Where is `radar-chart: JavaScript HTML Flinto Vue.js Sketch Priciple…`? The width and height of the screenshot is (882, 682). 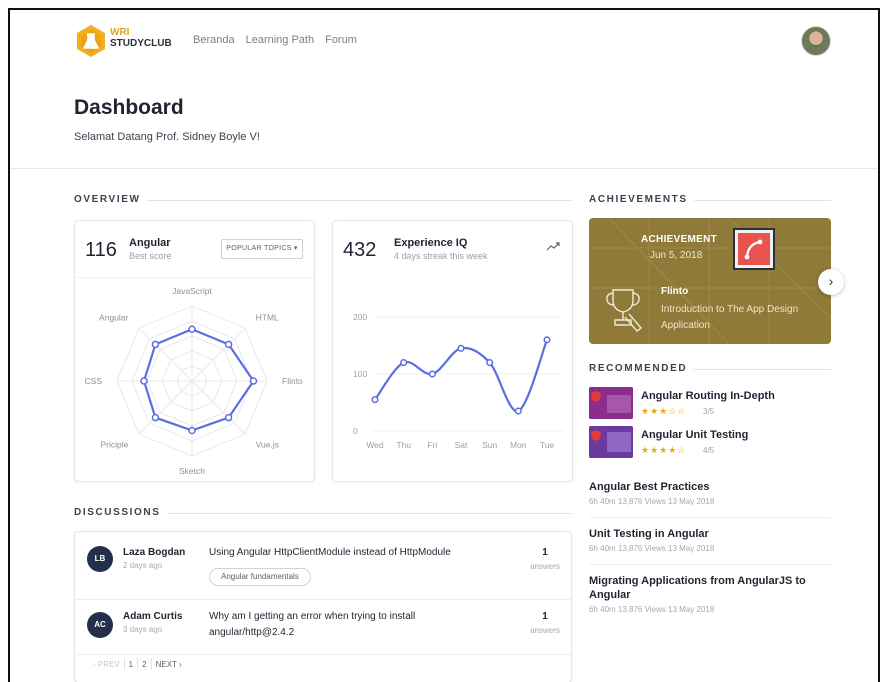 radar-chart: JavaScript HTML Flinto Vue.js Sketch Priciple… is located at coordinates (194, 381).